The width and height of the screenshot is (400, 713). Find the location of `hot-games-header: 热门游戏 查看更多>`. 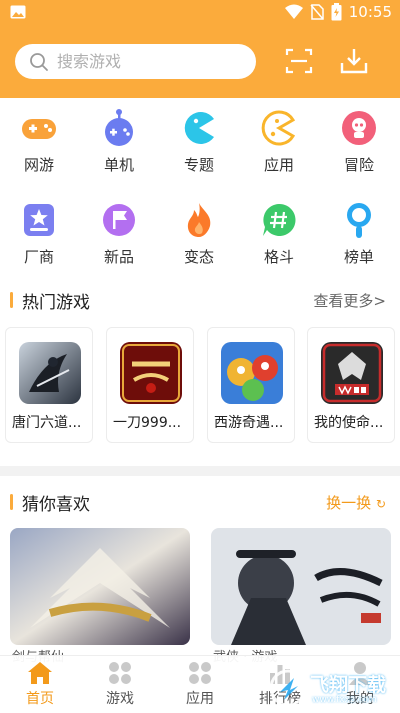

hot-games-header: 热门游戏 查看更多> is located at coordinates (200, 301).